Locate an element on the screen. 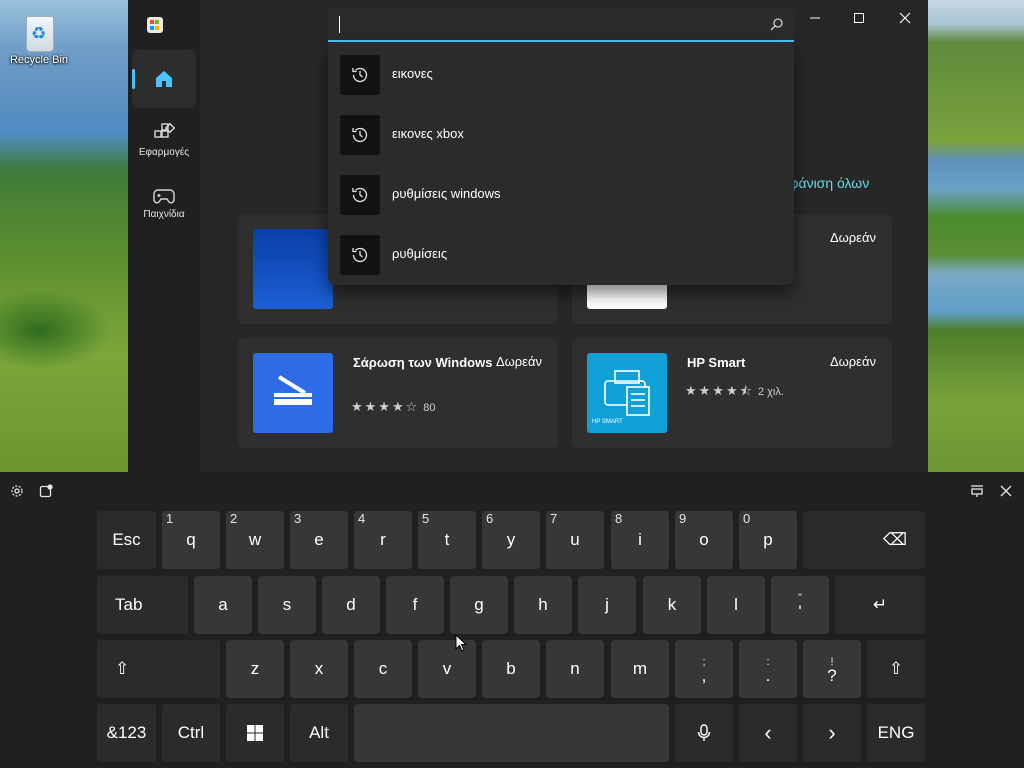  key-p: 0p is located at coordinates (768, 540).